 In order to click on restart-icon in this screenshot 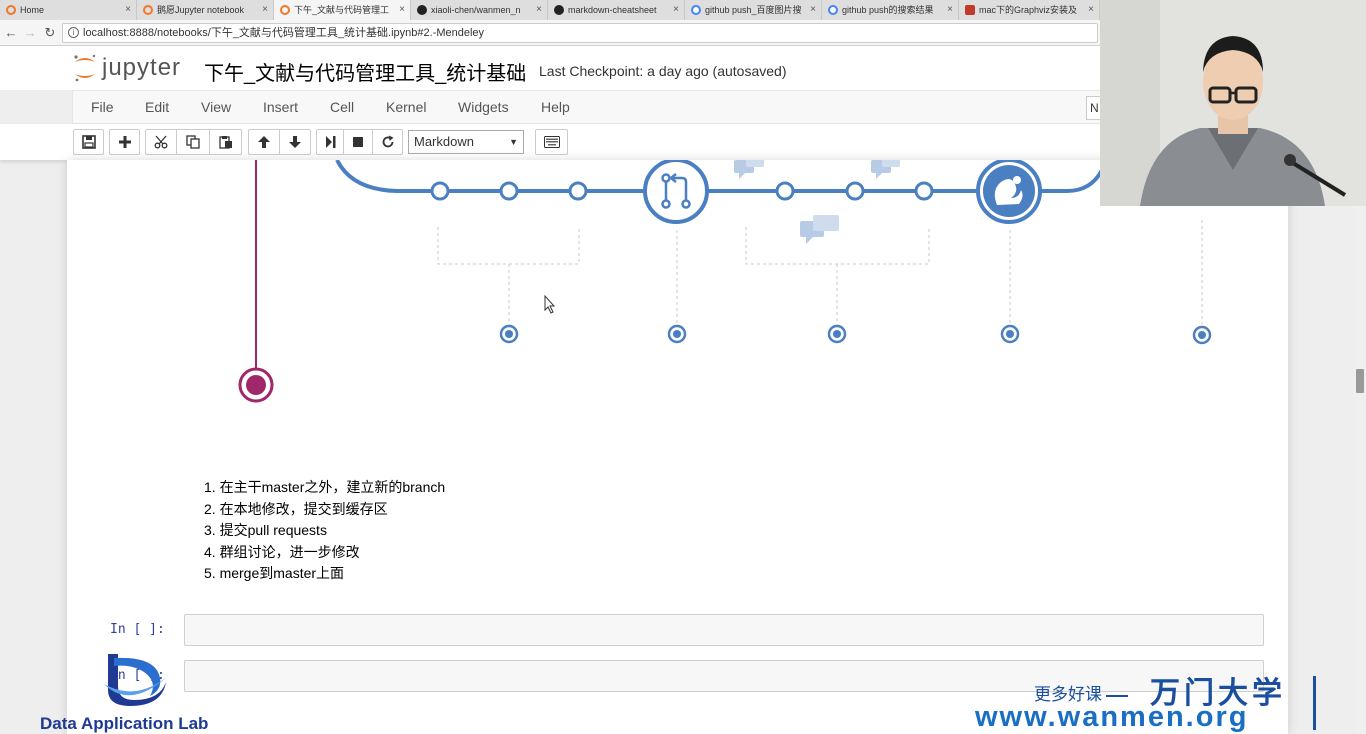, I will do `click(387, 141)`.